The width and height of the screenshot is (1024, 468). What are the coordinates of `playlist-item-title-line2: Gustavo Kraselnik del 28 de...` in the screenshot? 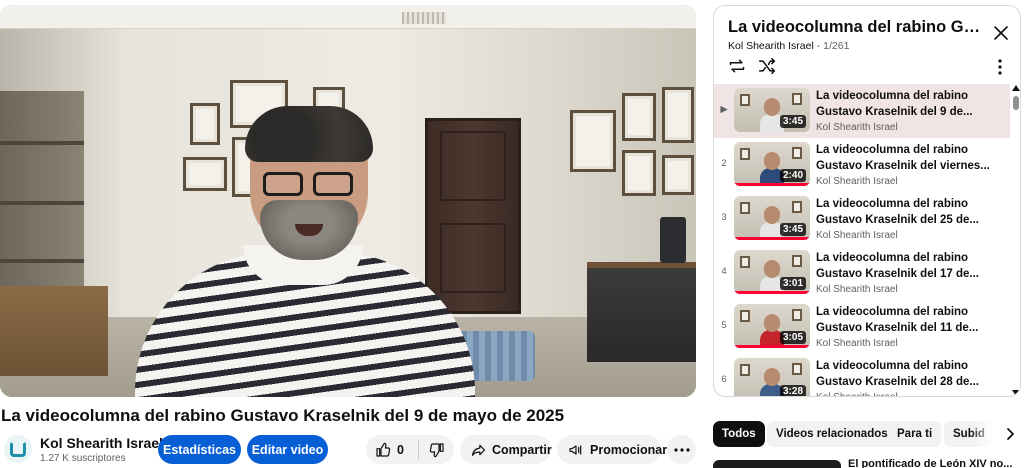 It's located at (897, 382).